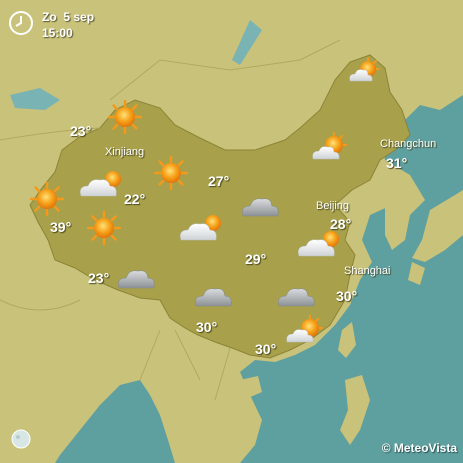 This screenshot has height=463, width=463. Describe the element at coordinates (57, 33) in the screenshot. I see `time-label: 15:00` at that location.